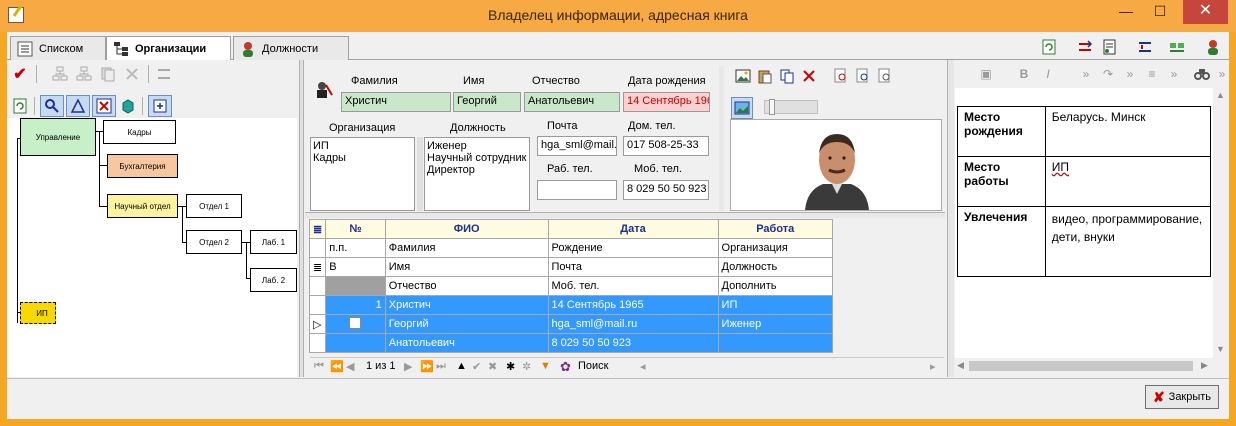  I want to click on row-checkbox, so click(355, 322).